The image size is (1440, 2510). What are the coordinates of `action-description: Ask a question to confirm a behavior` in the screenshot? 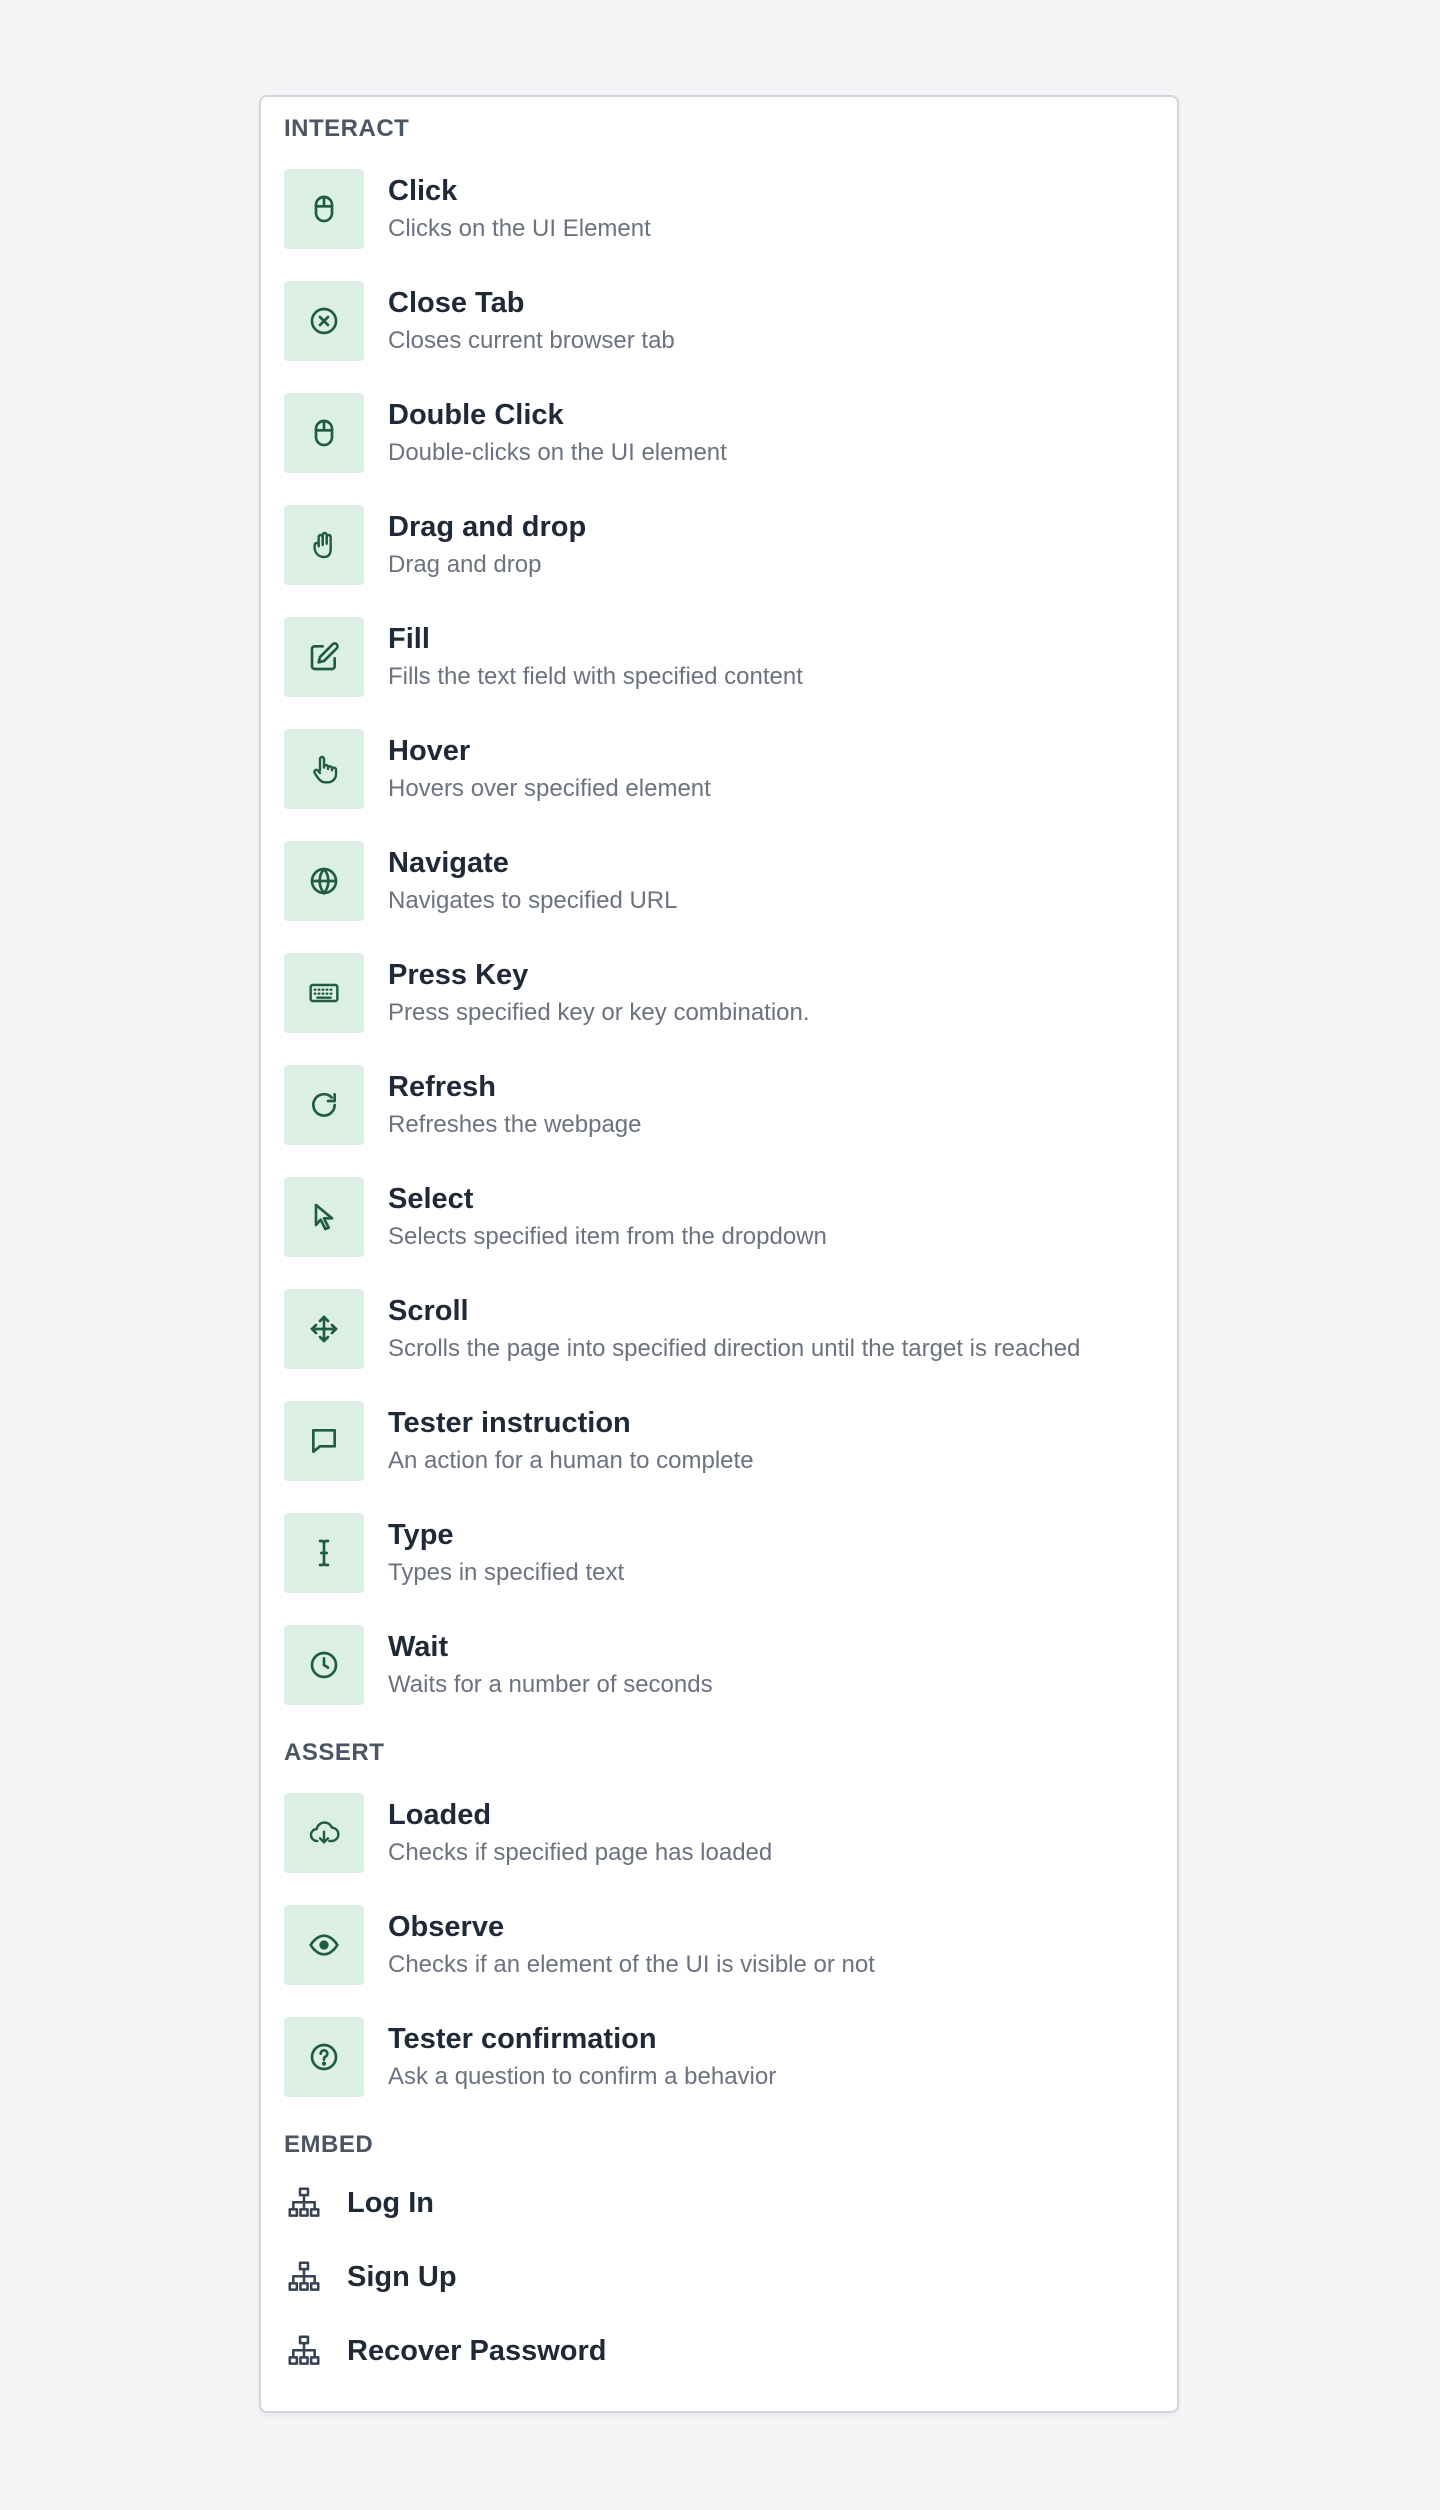 It's located at (582, 2076).